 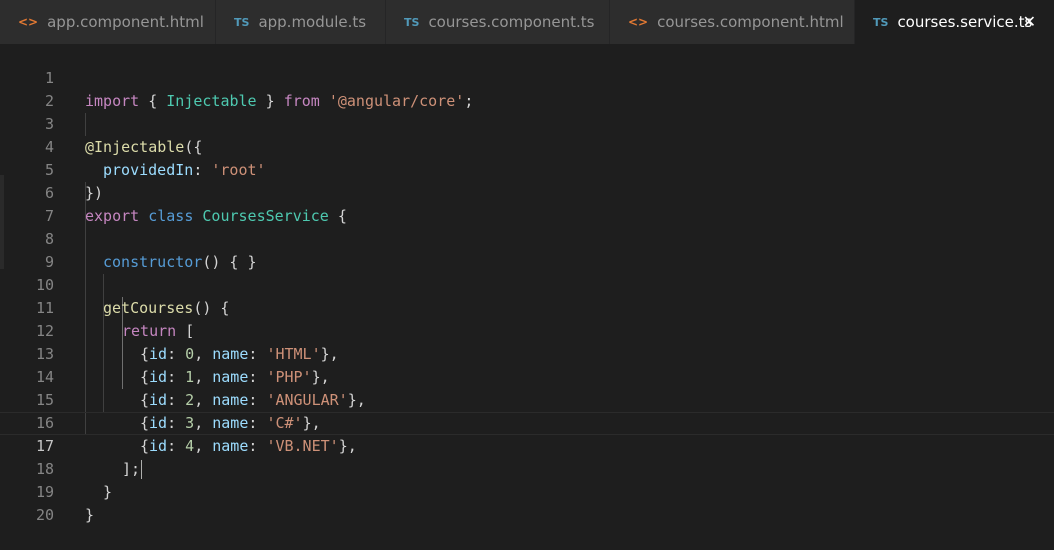 I want to click on tab-courses-component-ts: TS courses.component.ts, so click(x=497, y=22).